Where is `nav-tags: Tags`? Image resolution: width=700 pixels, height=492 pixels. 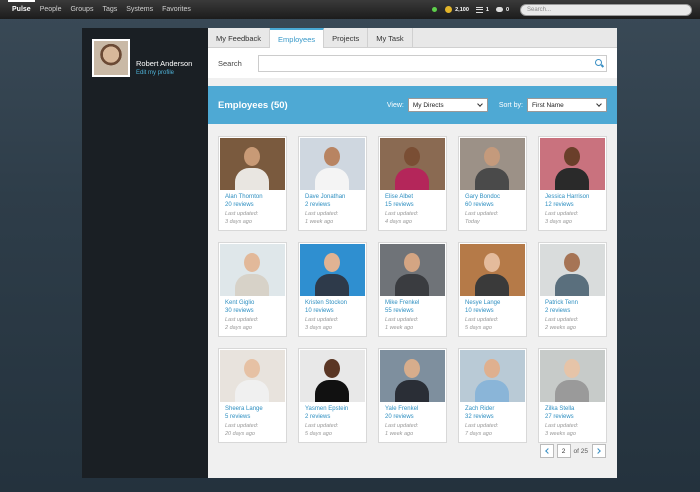
nav-tags: Tags is located at coordinates (109, 9).